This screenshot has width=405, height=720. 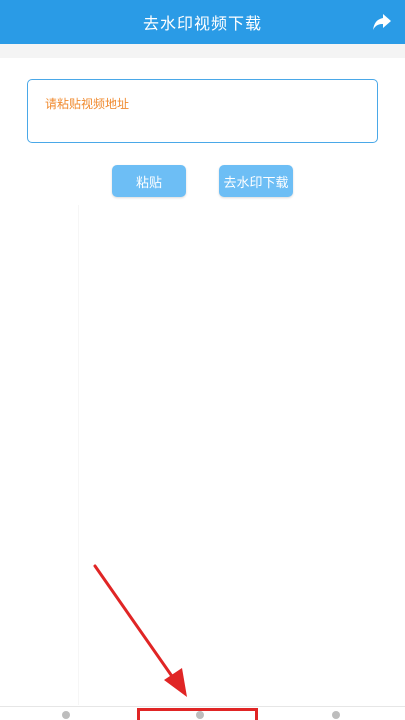 What do you see at coordinates (149, 181) in the screenshot?
I see `paste-button: 粘贴` at bounding box center [149, 181].